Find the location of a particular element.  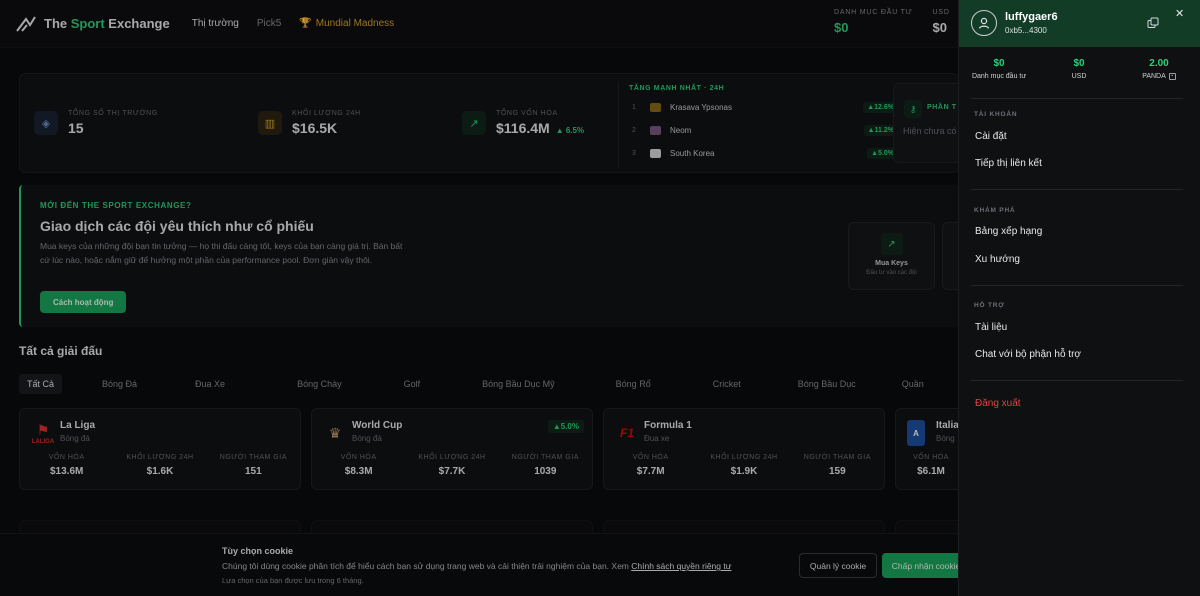

world-cup-trophy-icon: ♛ is located at coordinates (335, 432).